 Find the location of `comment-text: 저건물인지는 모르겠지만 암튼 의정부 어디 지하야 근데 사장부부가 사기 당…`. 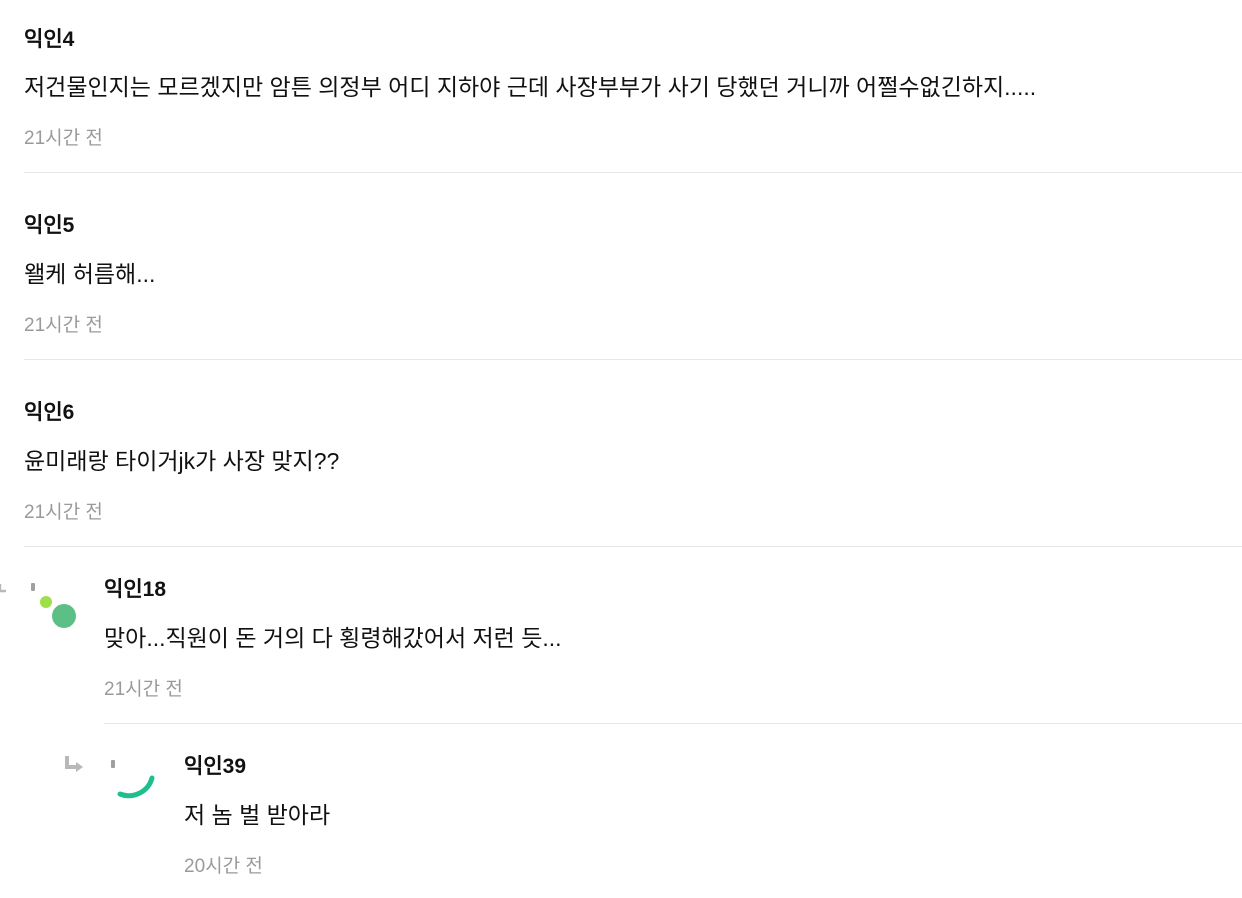

comment-text: 저건물인지는 모르겠지만 암튼 의정부 어디 지하야 근데 사장부부가 사기 당… is located at coordinates (530, 87).